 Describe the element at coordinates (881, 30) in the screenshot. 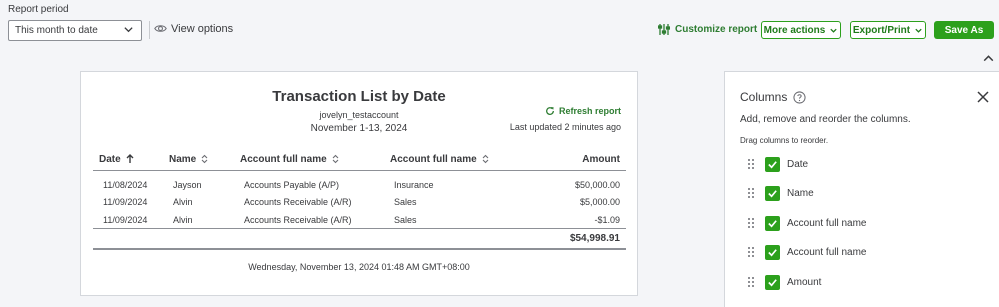

I see `export-print-label: Export/Print` at that location.